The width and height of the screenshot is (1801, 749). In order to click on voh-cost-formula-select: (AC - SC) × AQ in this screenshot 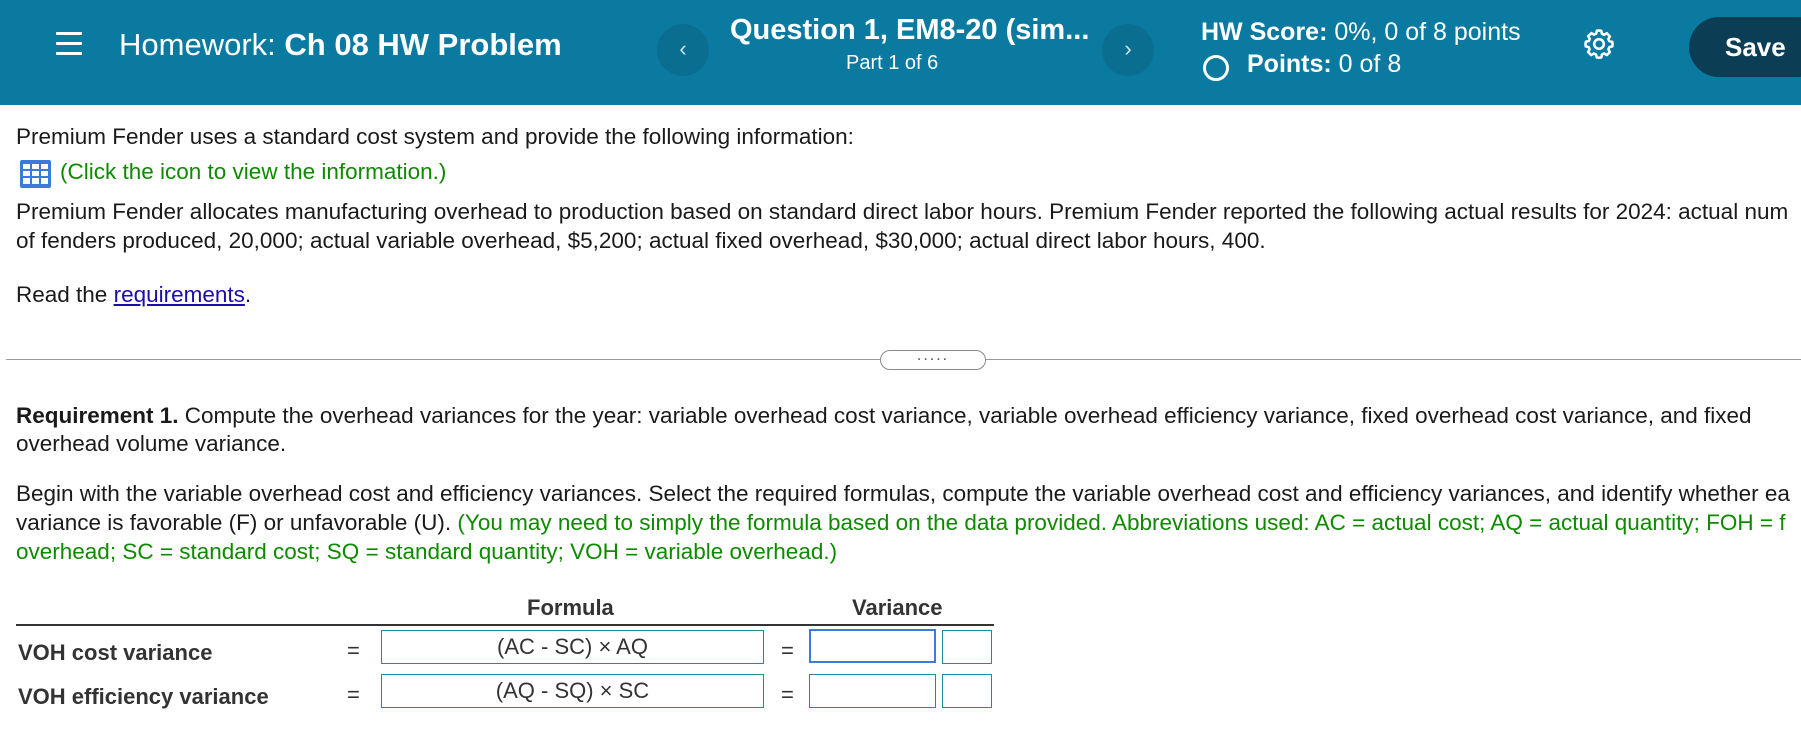, I will do `click(572, 647)`.